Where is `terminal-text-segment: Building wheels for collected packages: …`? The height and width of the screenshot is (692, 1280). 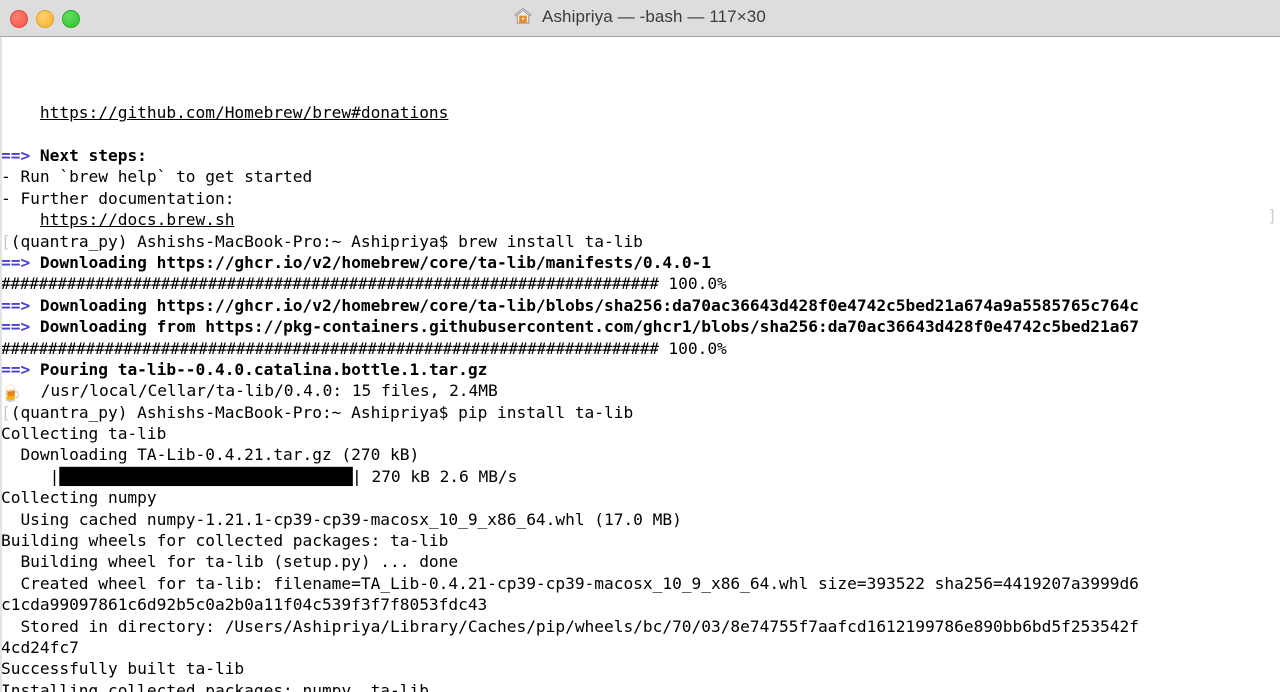 terminal-text-segment: Building wheels for collected packages: … is located at coordinates (225, 541).